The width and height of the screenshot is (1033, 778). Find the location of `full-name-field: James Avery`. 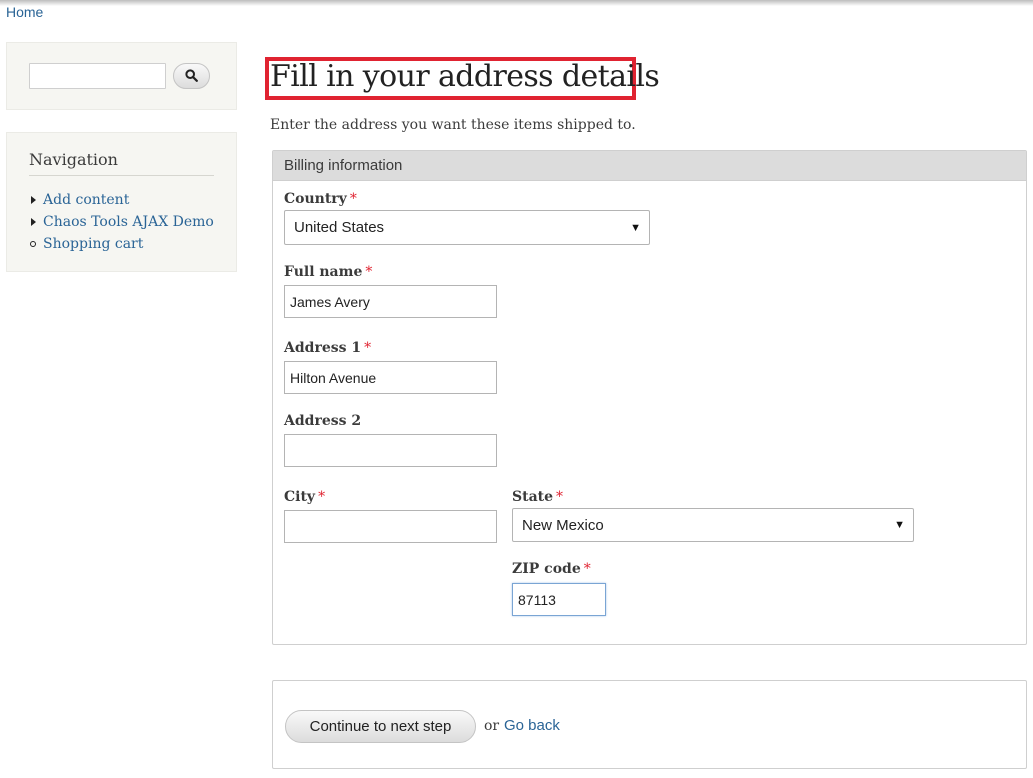

full-name-field: James Avery is located at coordinates (390, 301).